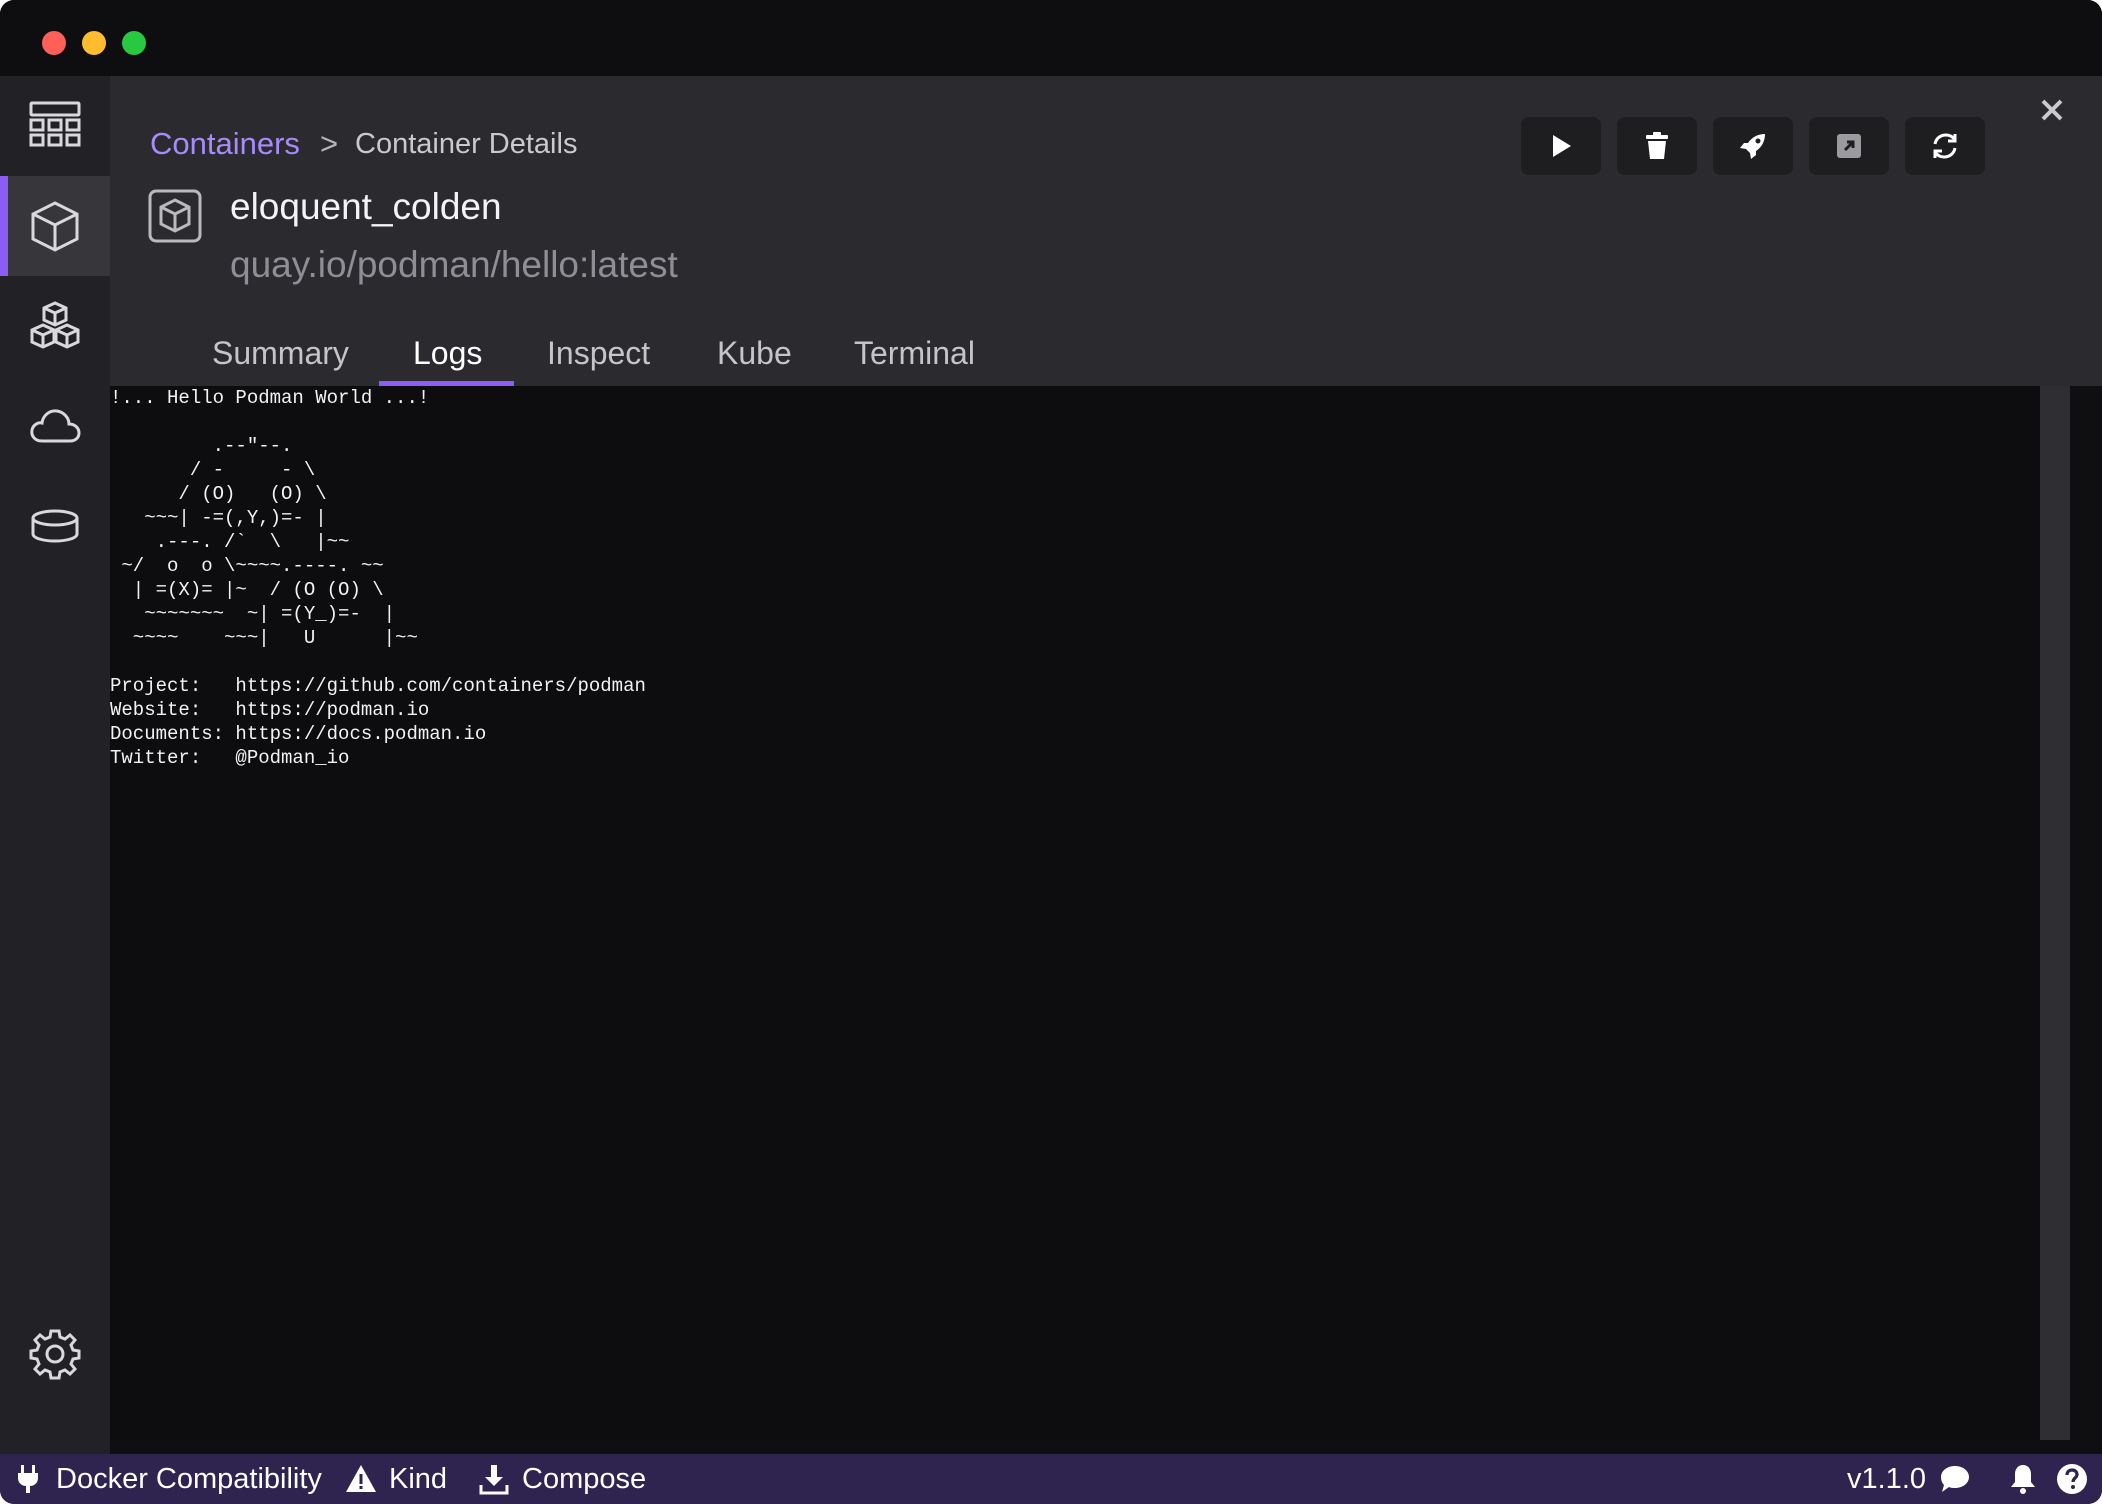 The image size is (2102, 1504). I want to click on pods-cubes-icon, so click(55, 325).